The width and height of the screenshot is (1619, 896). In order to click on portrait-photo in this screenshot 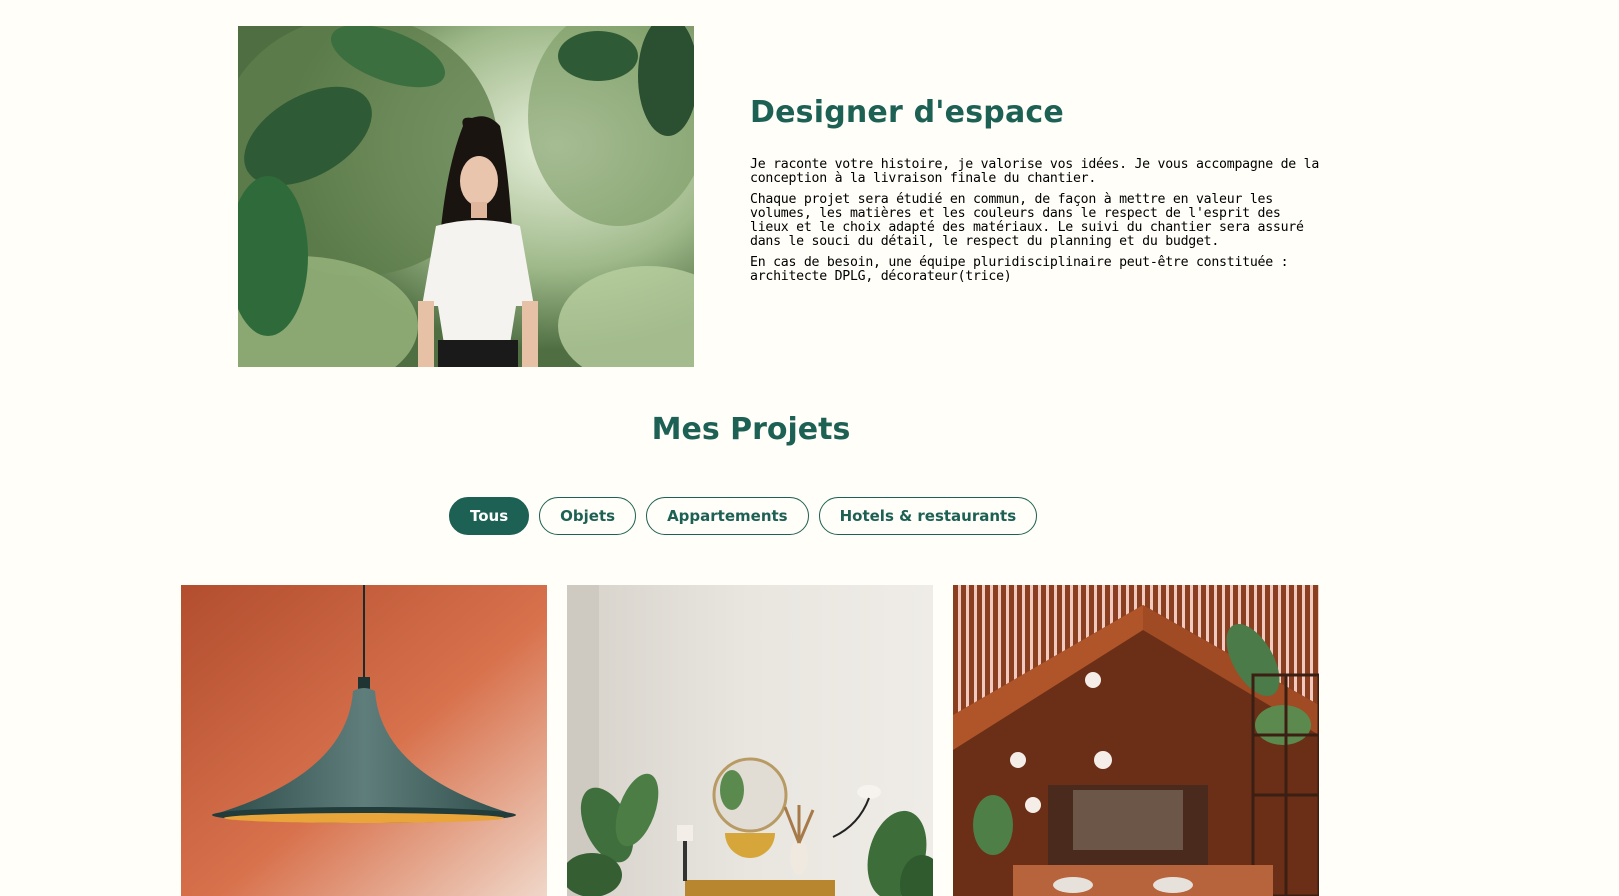, I will do `click(466, 196)`.